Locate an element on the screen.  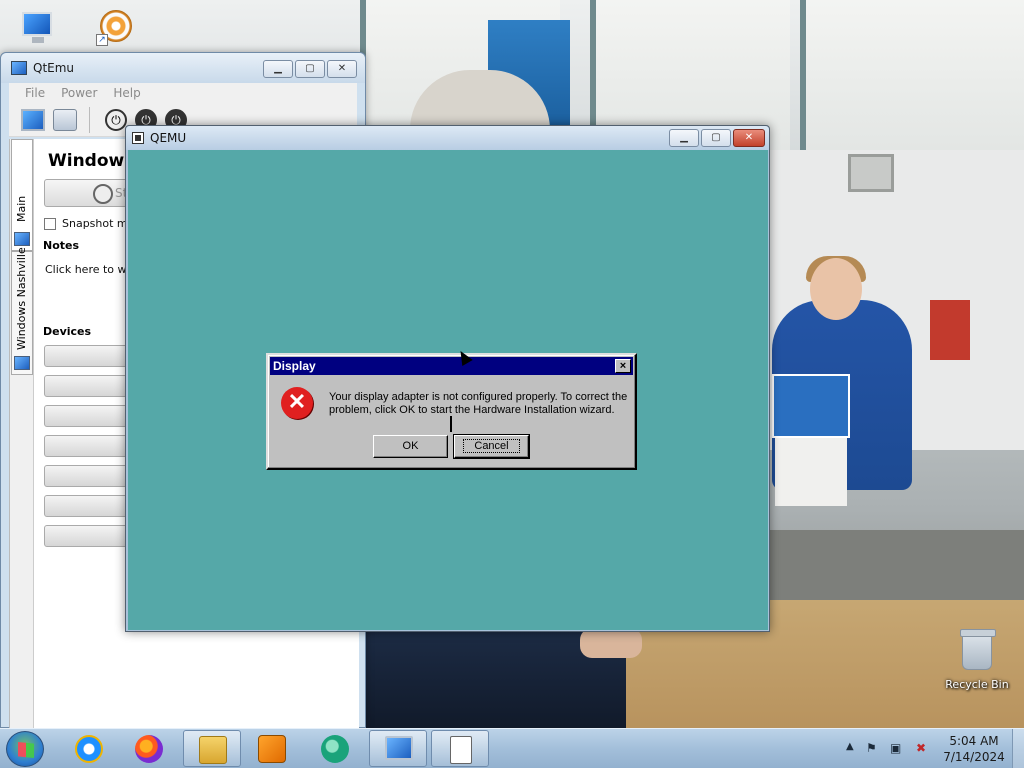
qemu-icon is located at coordinates (461, 750).